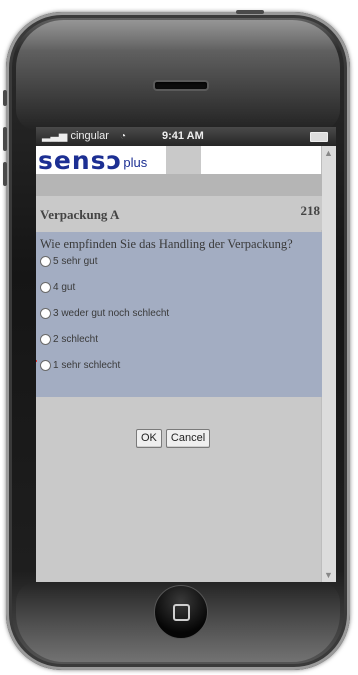 The height and width of the screenshot is (675, 358). What do you see at coordinates (80, 160) in the screenshot?
I see `logo-main-text: sensɔ` at bounding box center [80, 160].